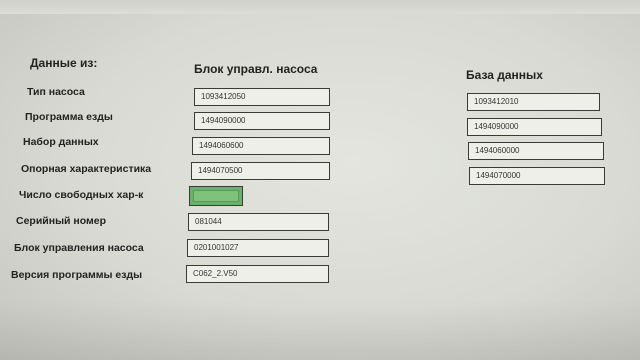  I want to click on row-label-data-set: Набор данных, so click(61, 142).